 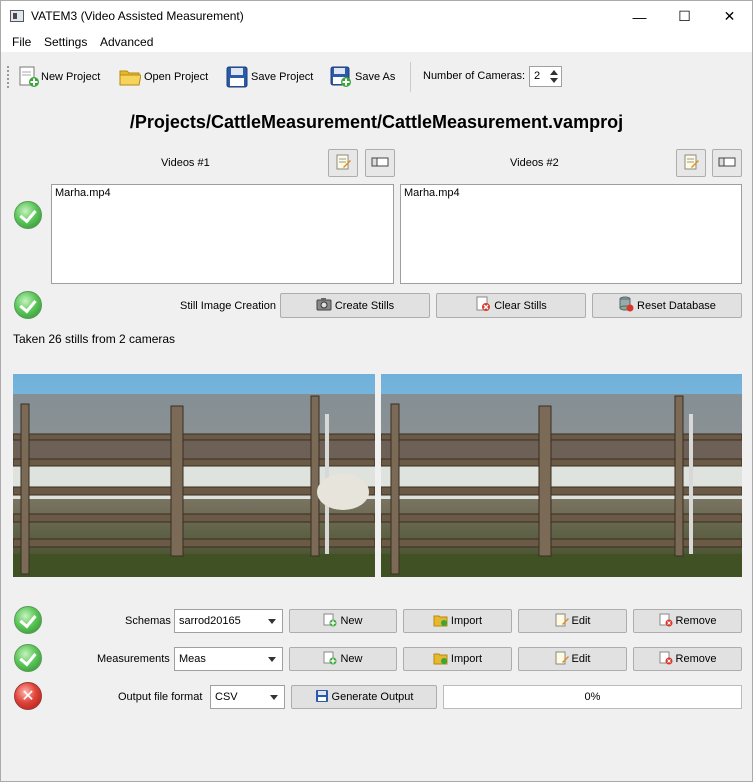 What do you see at coordinates (176, 77) in the screenshot?
I see `open-project-label: Open Project` at bounding box center [176, 77].